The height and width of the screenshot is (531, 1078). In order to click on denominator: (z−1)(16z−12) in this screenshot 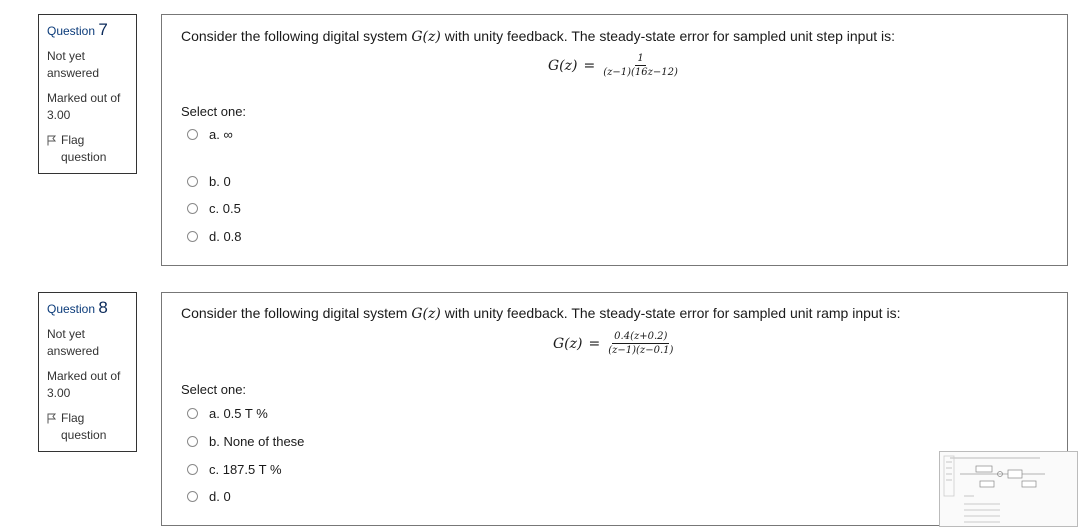, I will do `click(640, 72)`.